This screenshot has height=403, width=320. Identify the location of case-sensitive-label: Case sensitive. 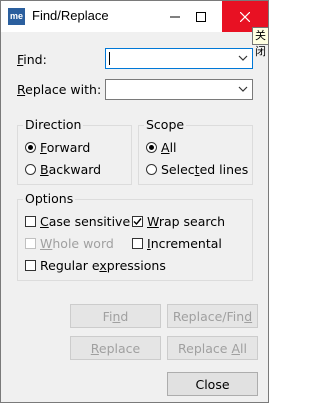
(85, 221).